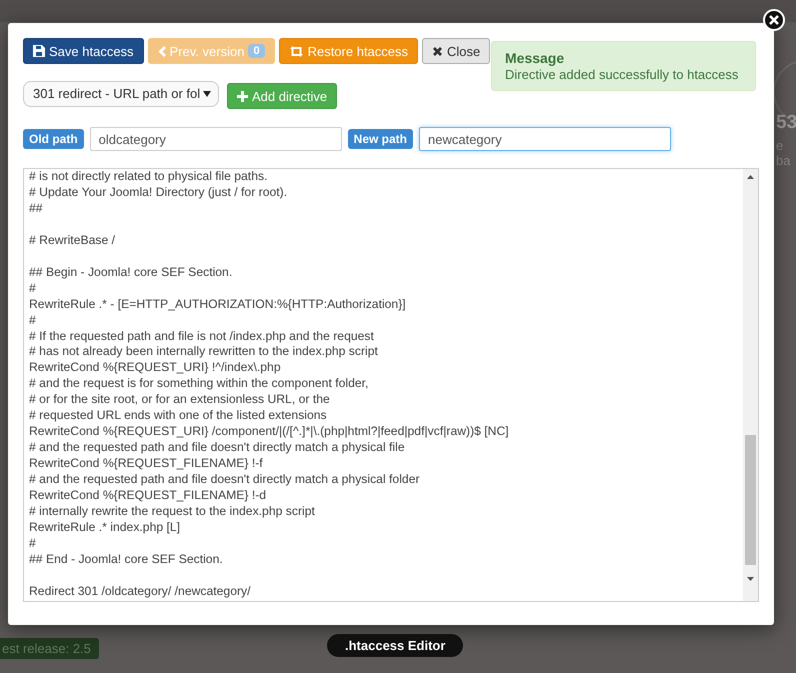 The image size is (796, 673). What do you see at coordinates (395, 645) in the screenshot?
I see `editor-caption: .htaccess Editor` at bounding box center [395, 645].